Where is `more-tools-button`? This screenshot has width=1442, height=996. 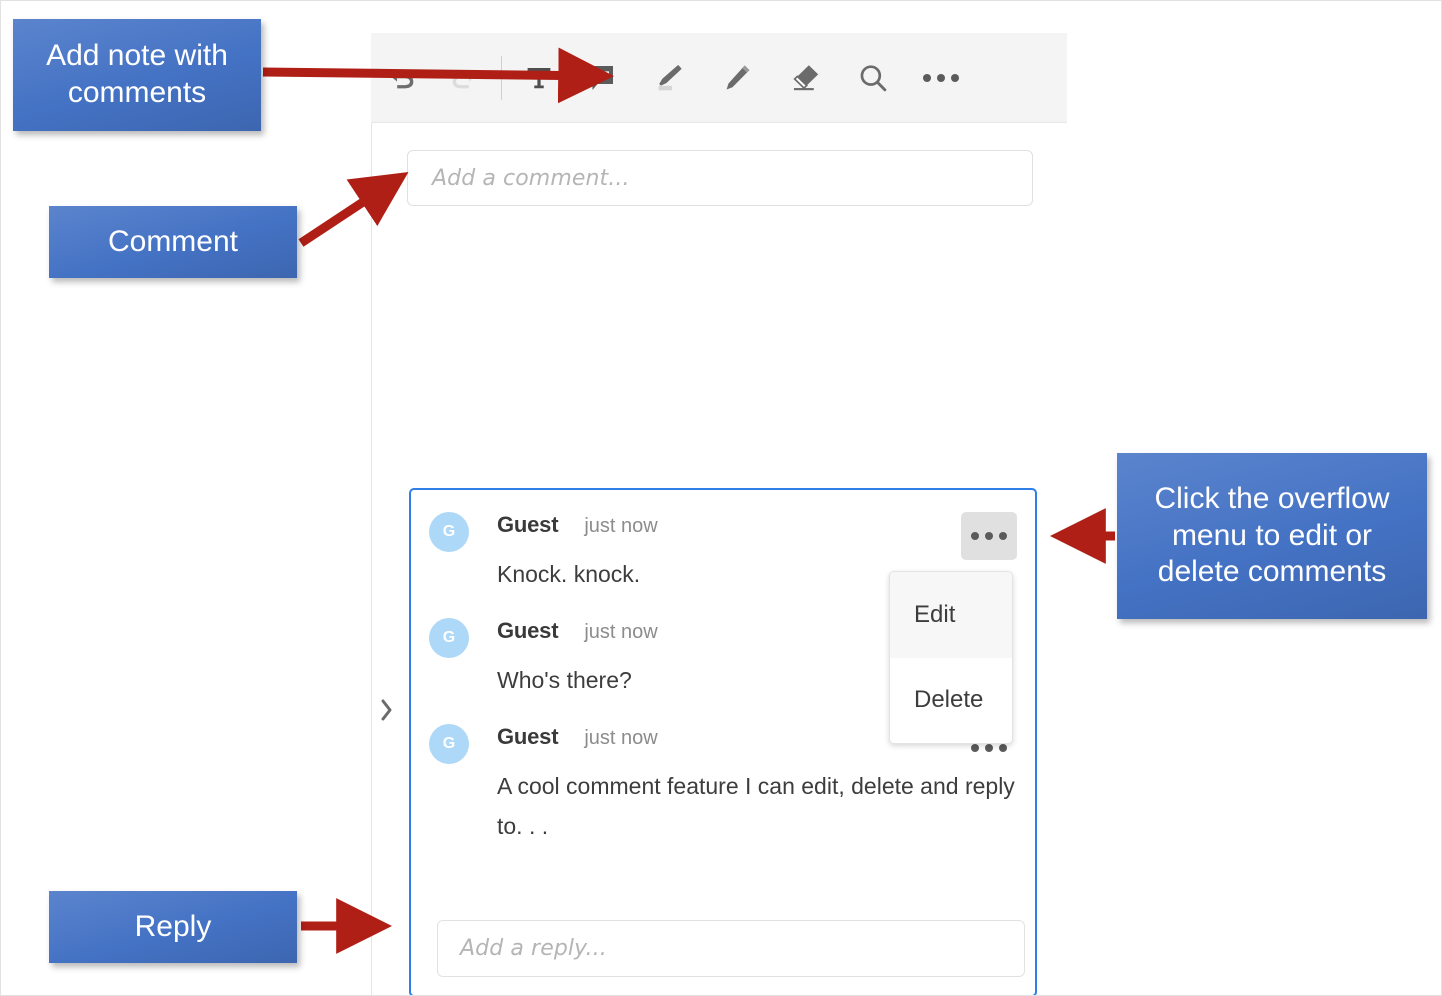 more-tools-button is located at coordinates (941, 78).